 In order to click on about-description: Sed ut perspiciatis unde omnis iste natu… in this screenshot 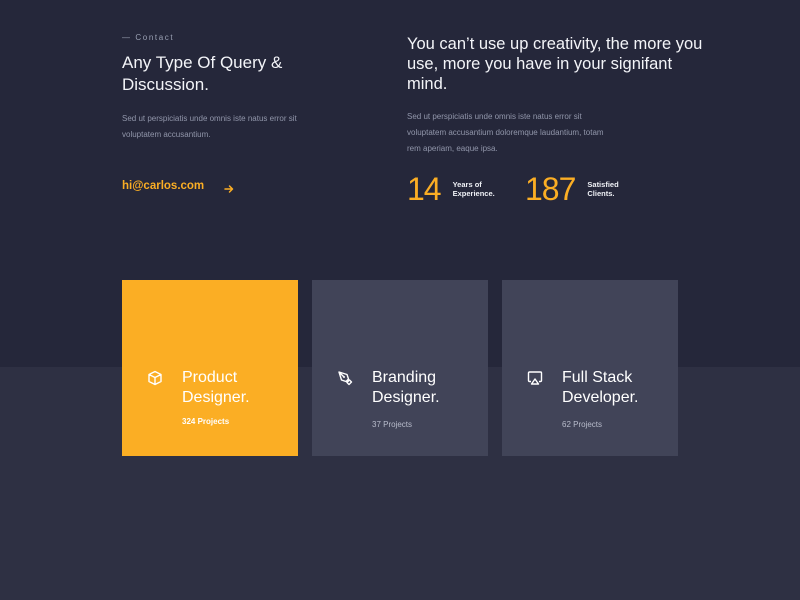, I will do `click(505, 132)`.